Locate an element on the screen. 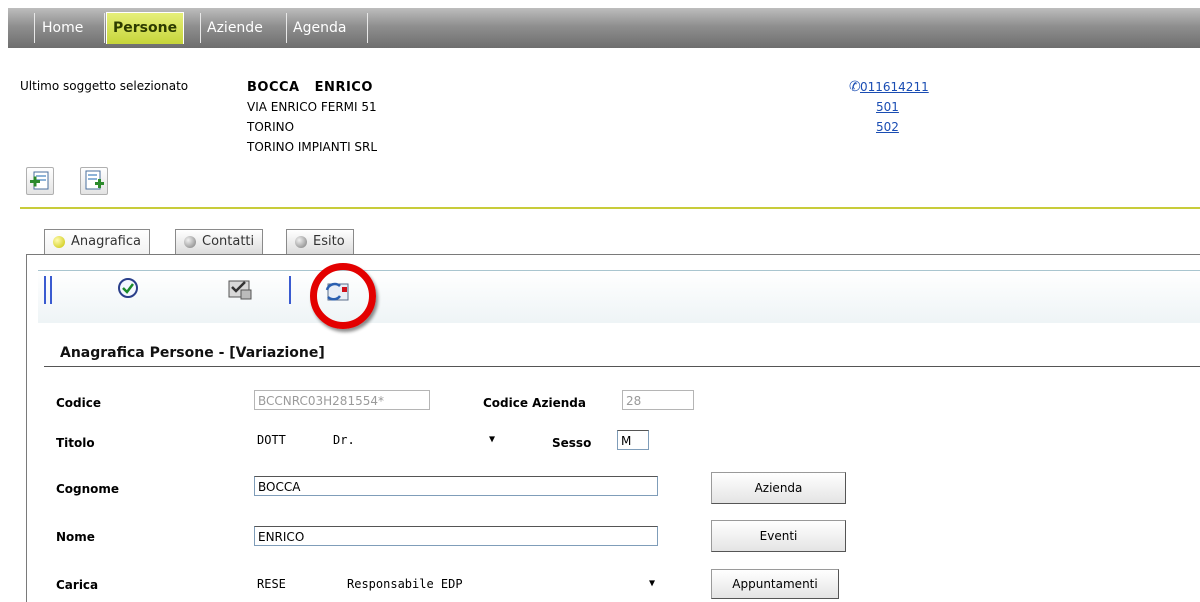 This screenshot has height=602, width=1200. codice-azienda-label: Codice Azienda is located at coordinates (534, 403).